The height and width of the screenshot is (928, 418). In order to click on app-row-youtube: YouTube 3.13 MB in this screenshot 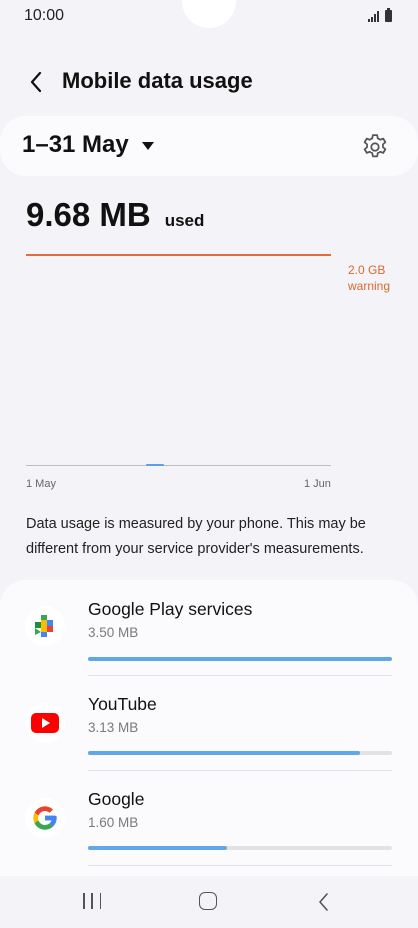, I will do `click(209, 723)`.